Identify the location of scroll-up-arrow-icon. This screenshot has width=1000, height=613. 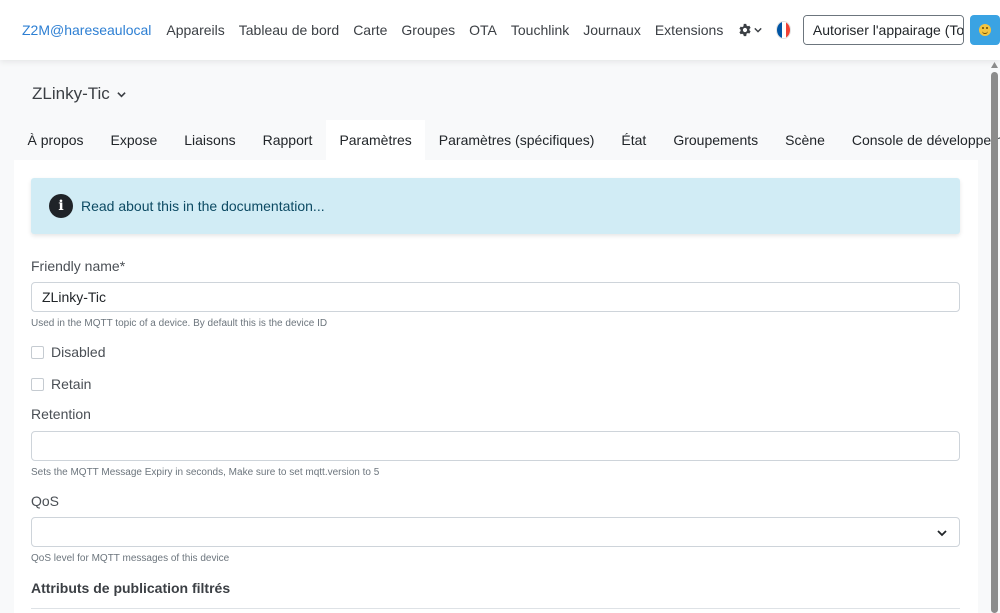
(994, 65).